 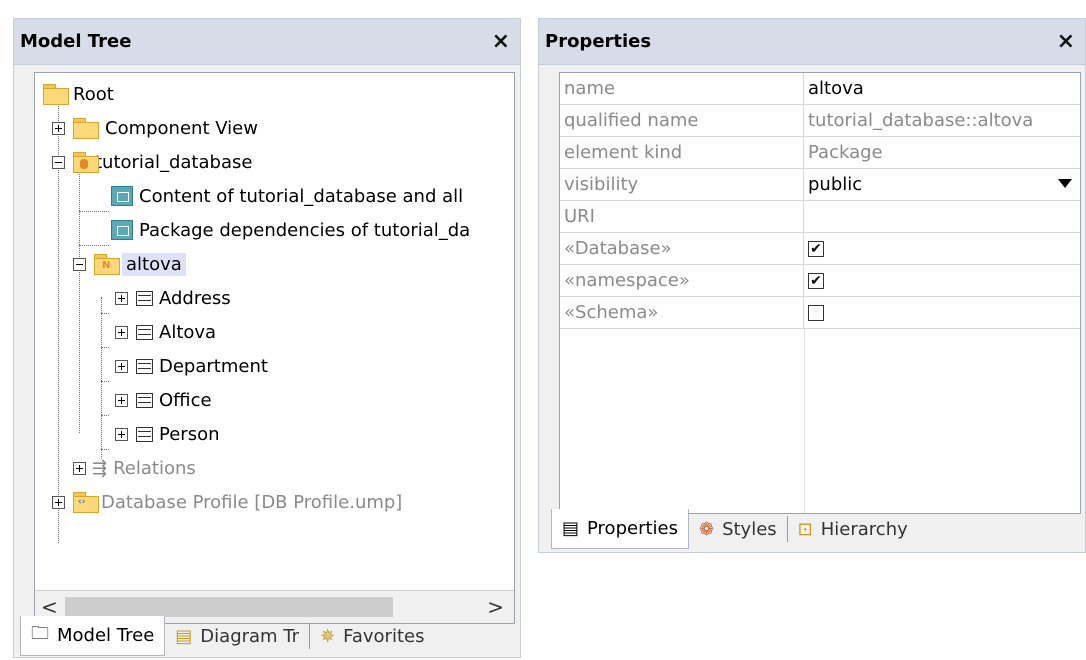 I want to click on tree-node-package-dependencies: Package dependencies of tutorial_da, so click(x=290, y=230).